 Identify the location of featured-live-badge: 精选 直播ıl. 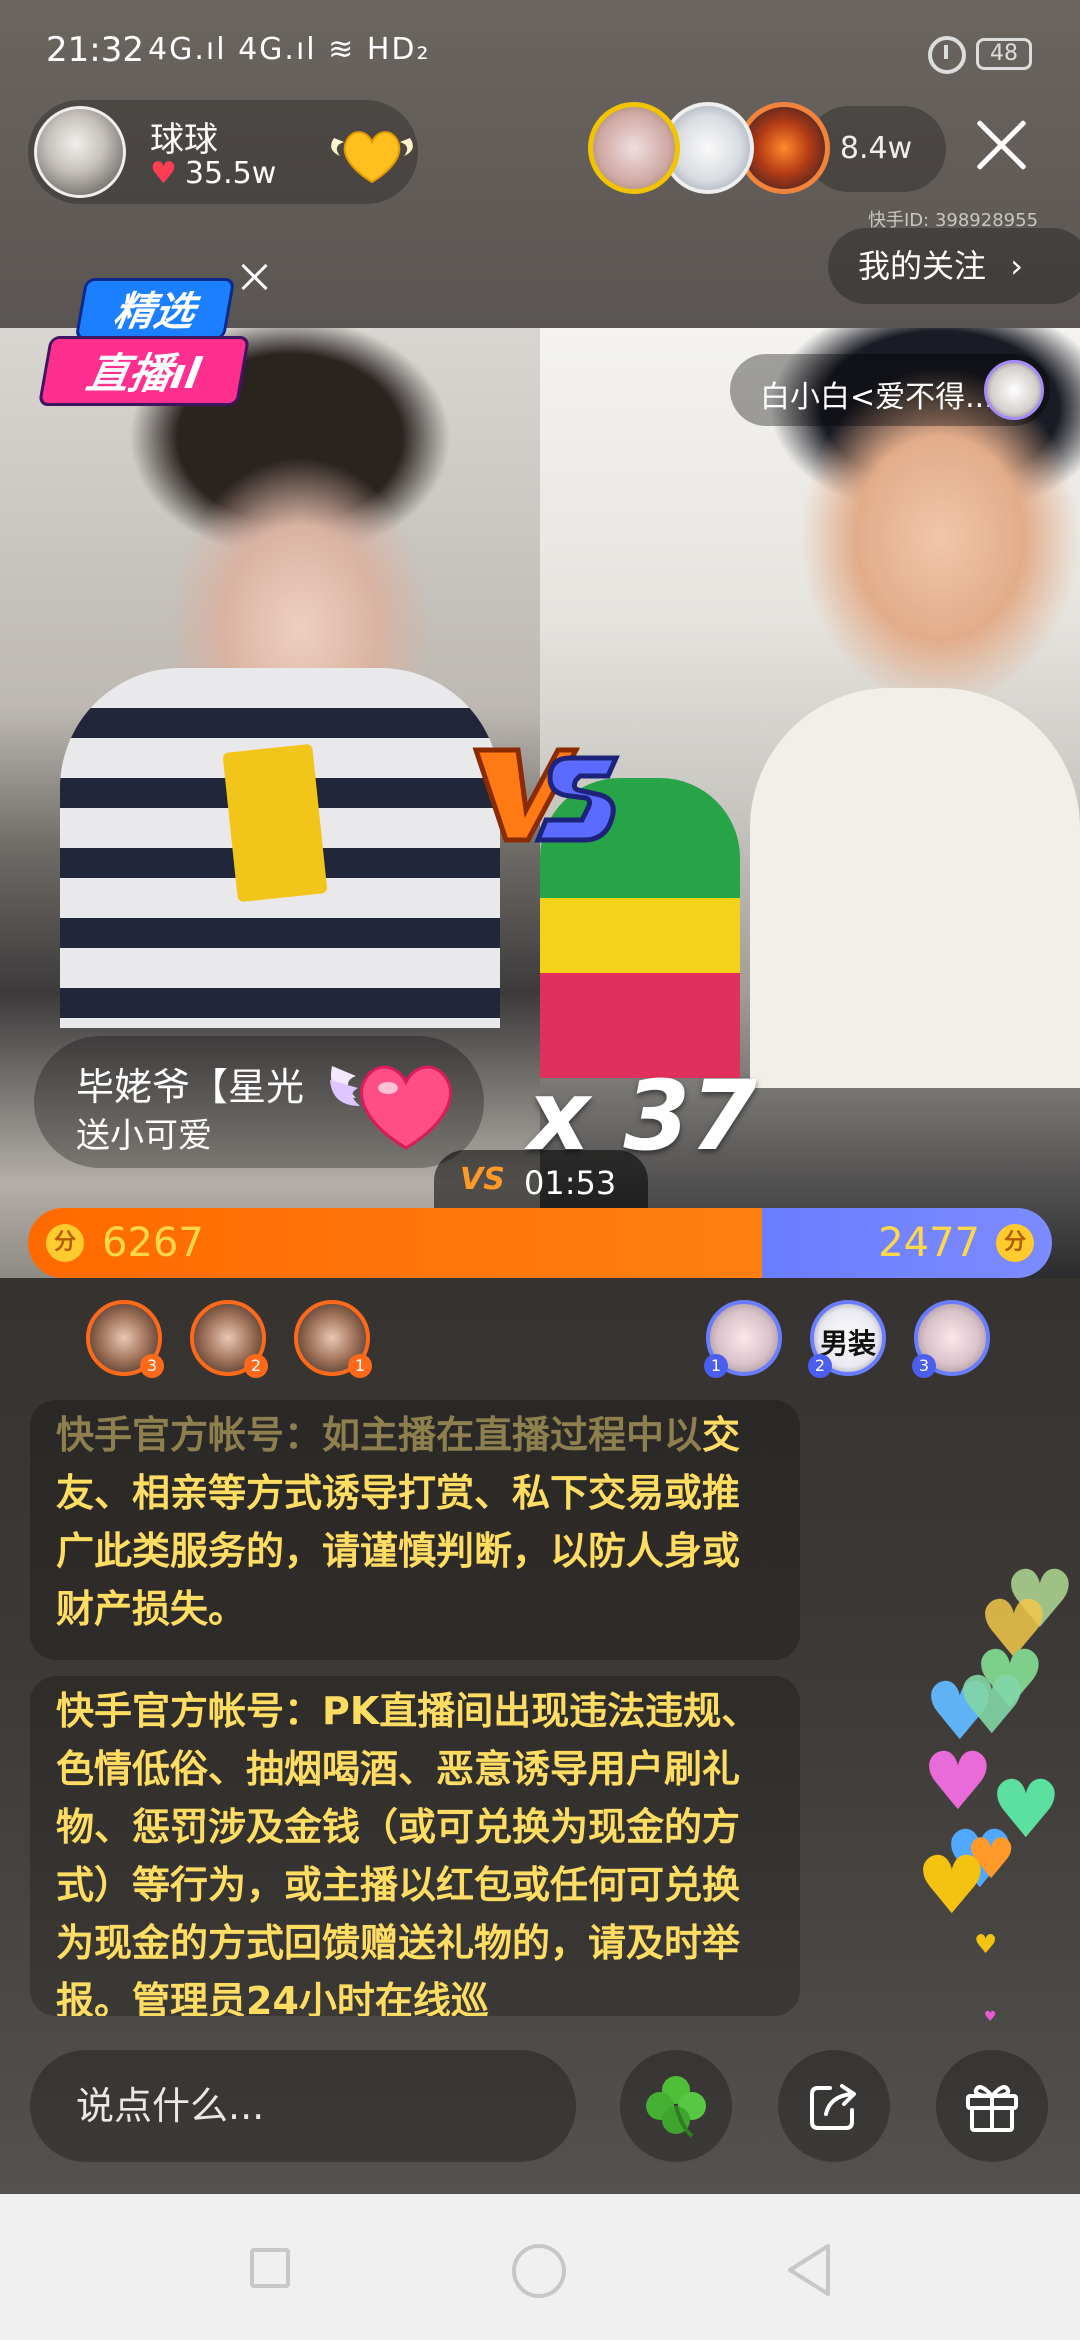
(146, 345).